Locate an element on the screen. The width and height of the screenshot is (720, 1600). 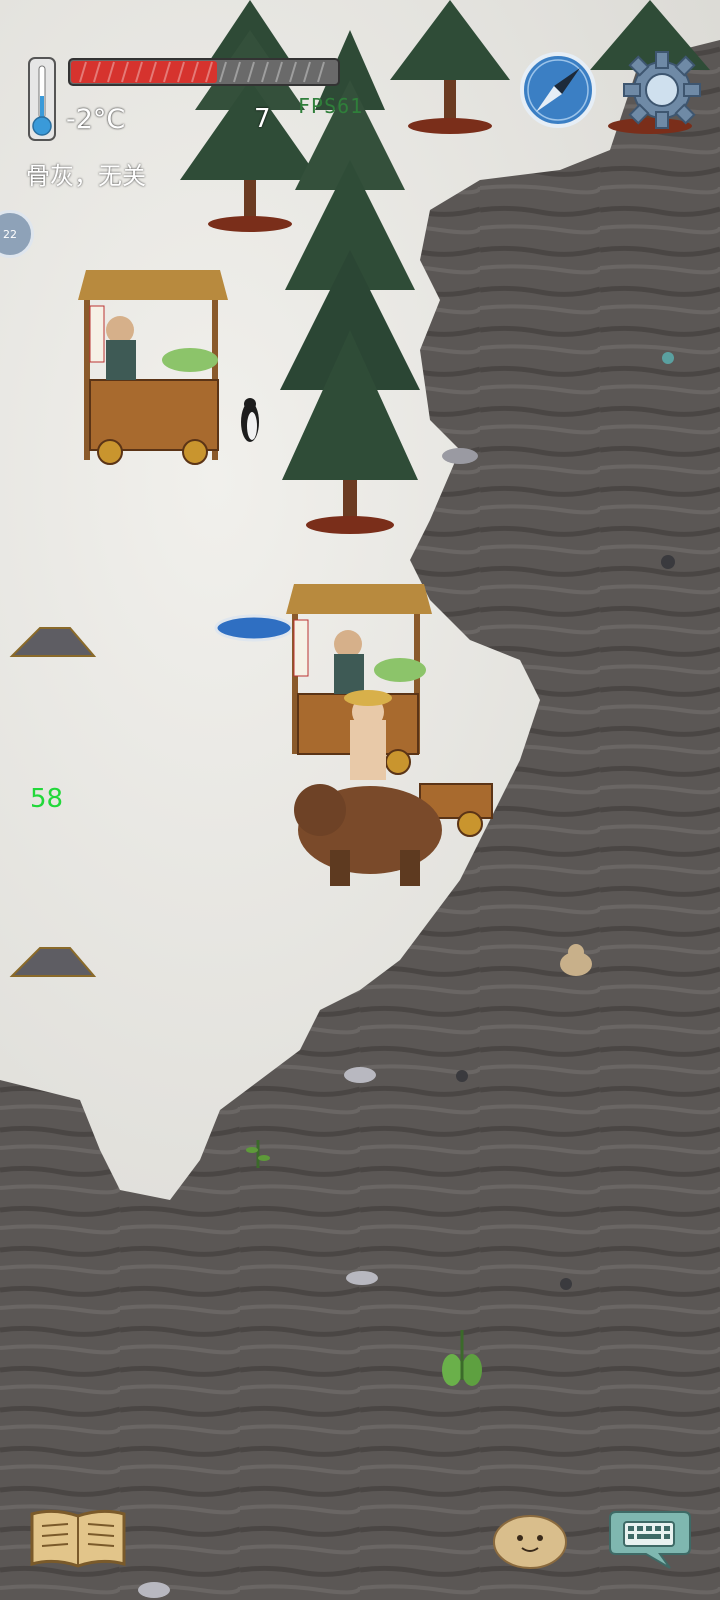
potato-icon is located at coordinates (530, 1540).